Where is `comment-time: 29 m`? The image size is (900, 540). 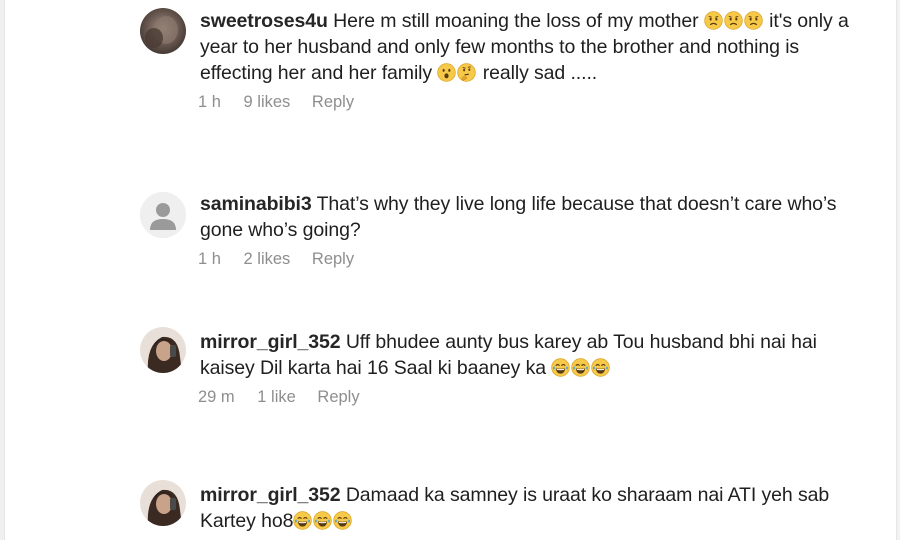 comment-time: 29 m is located at coordinates (216, 397).